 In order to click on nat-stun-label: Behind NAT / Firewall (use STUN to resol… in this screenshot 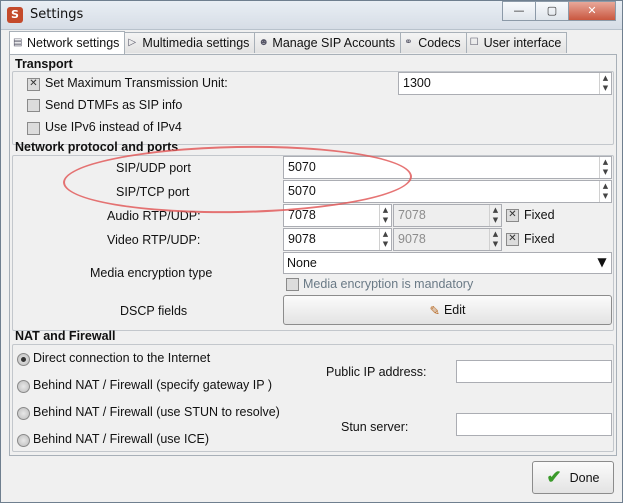, I will do `click(156, 412)`.